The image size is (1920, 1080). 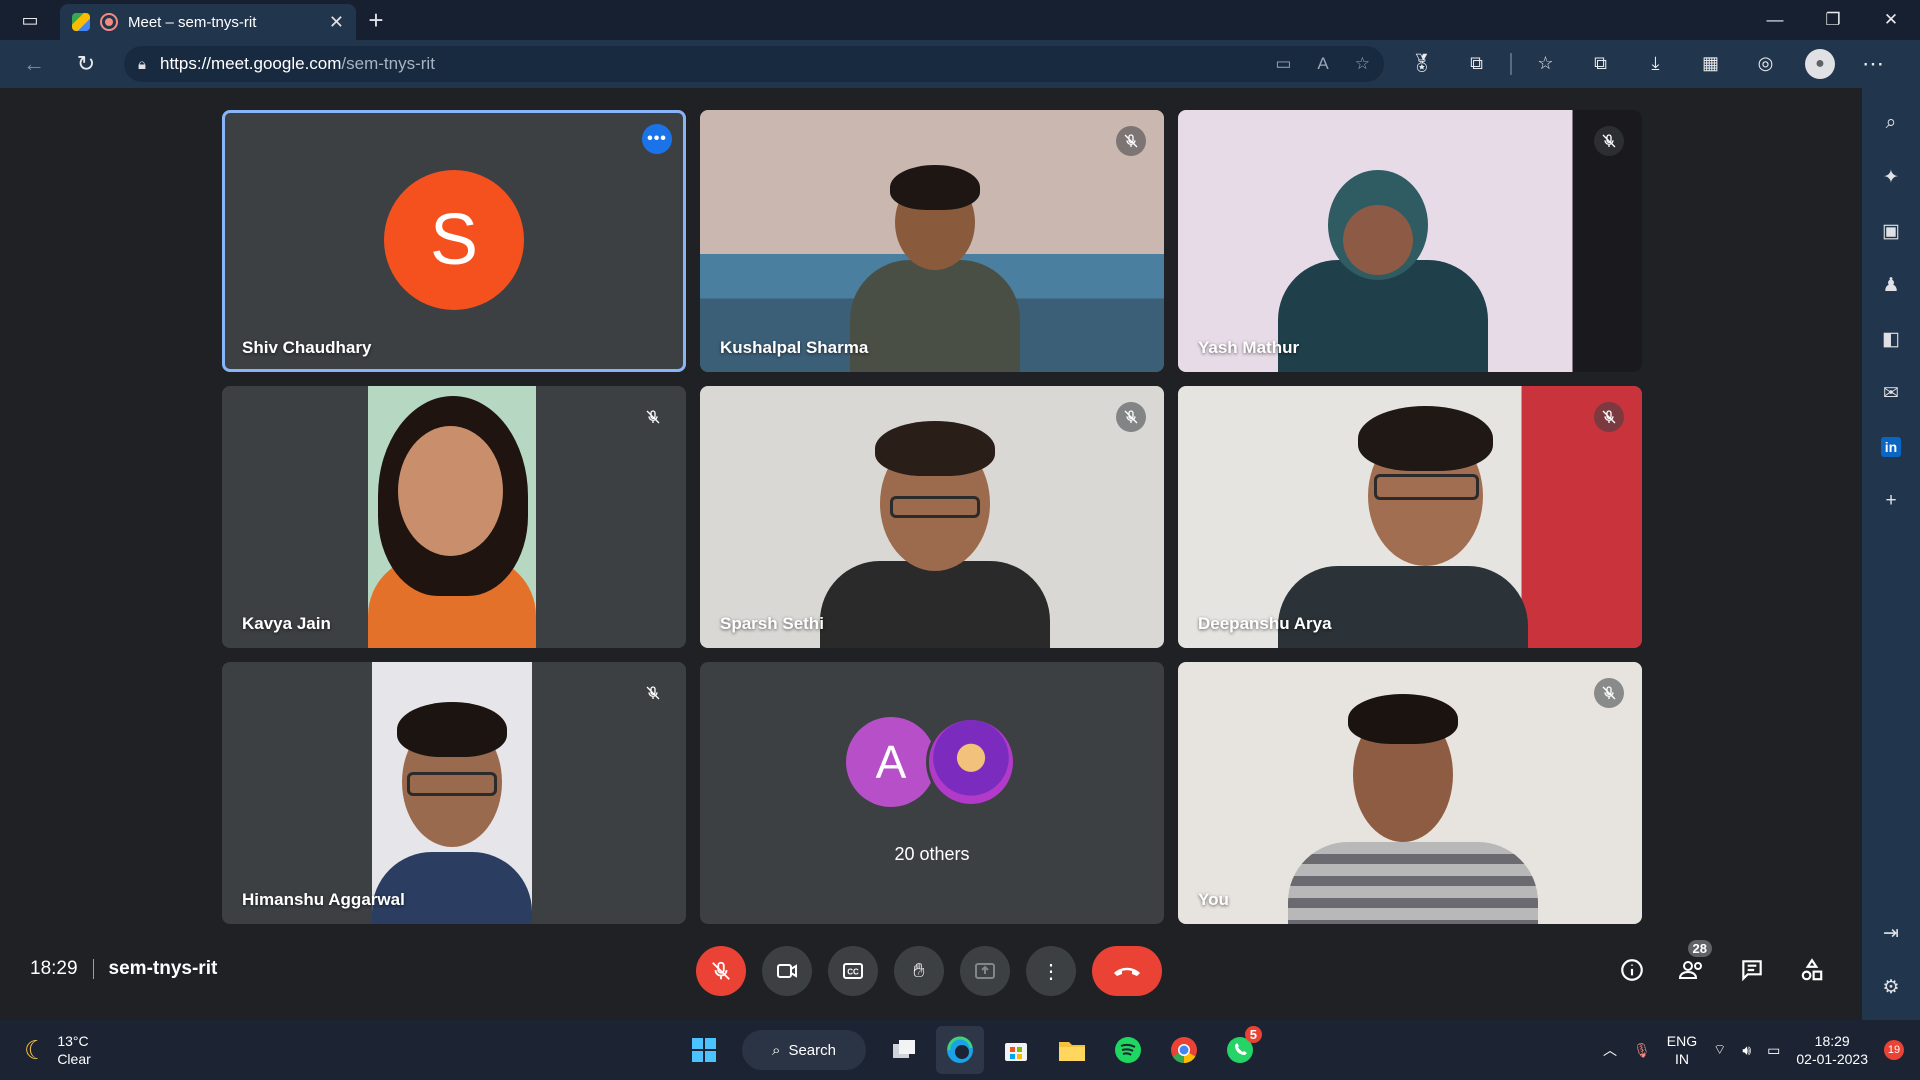 I want to click on participant-tile-kavya: Kavya Jain, so click(x=454, y=517).